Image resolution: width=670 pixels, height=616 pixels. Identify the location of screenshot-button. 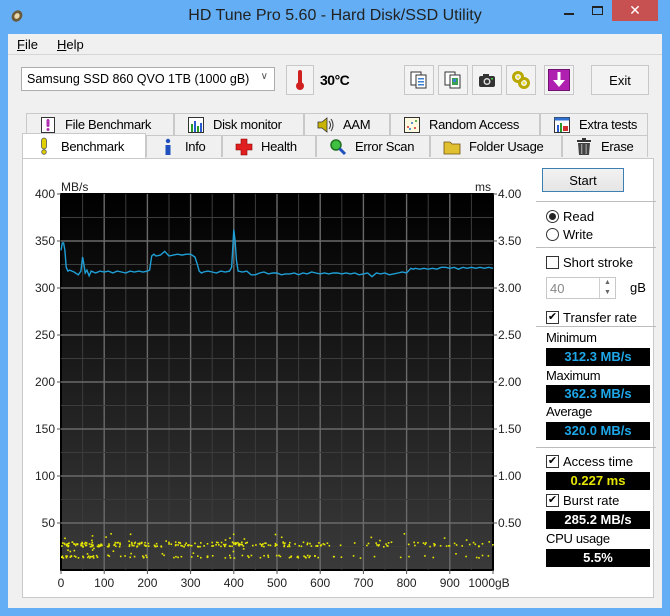
(487, 80).